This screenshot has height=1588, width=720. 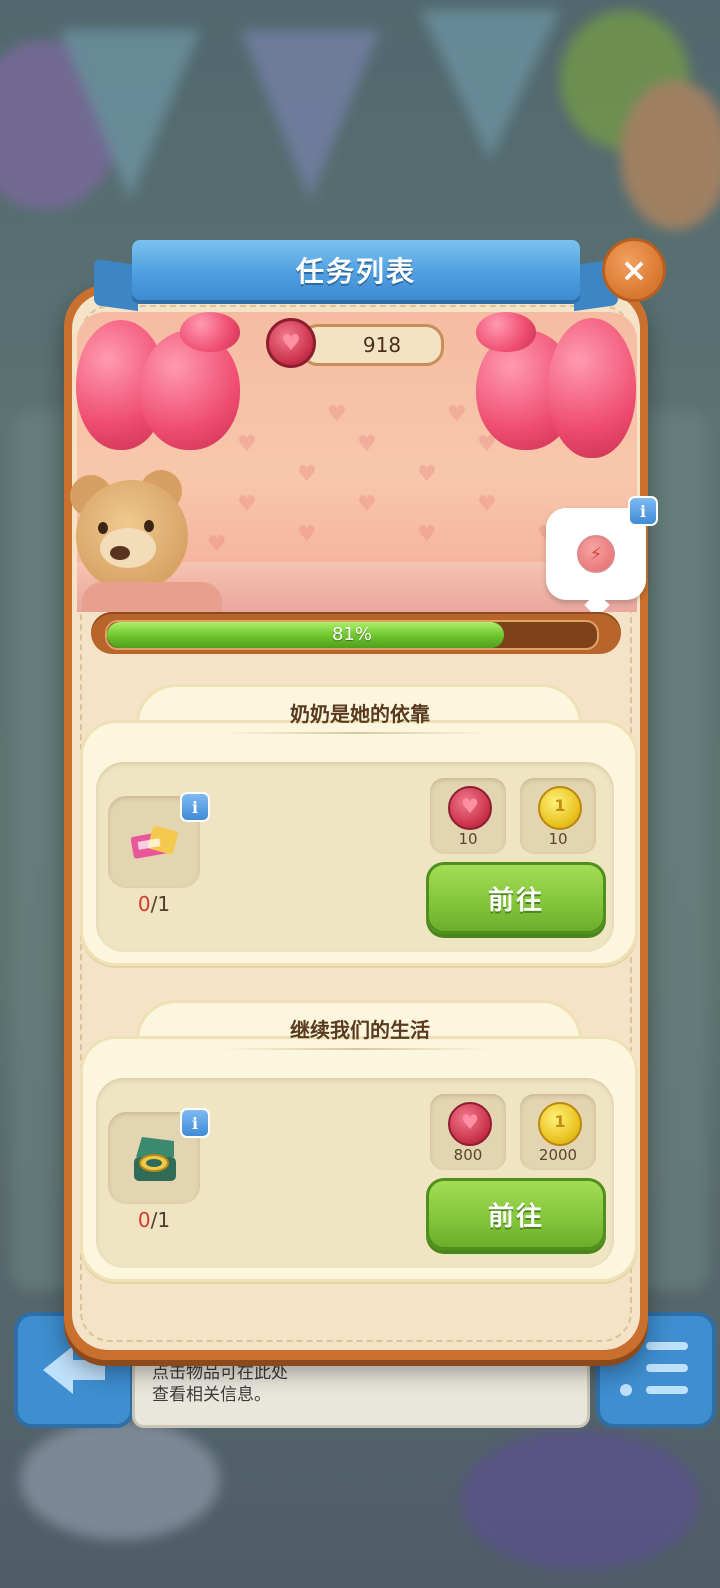 I want to click on task-title: 继续我们的生活, so click(x=360, y=1030).